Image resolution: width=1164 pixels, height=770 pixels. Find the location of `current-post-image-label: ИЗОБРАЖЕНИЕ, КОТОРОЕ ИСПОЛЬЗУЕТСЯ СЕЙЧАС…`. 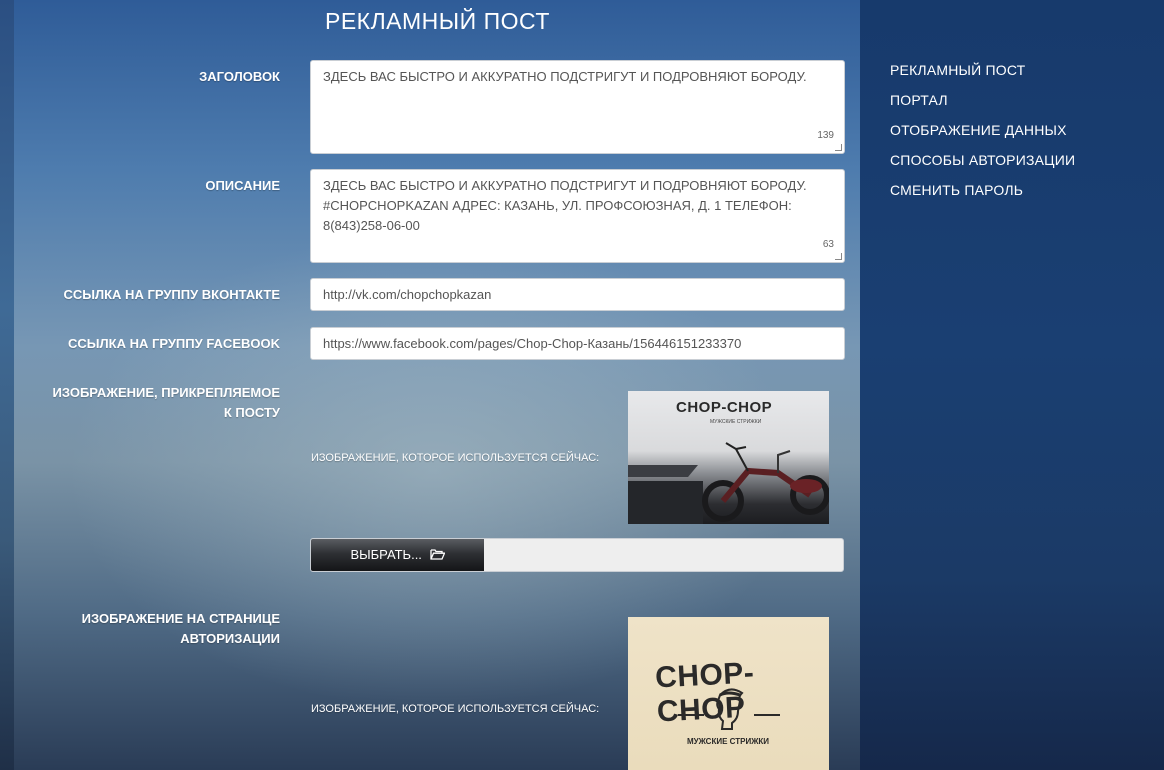

current-post-image-label: ИЗОБРАЖЕНИЕ, КОТОРОЕ ИСПОЛЬЗУЕТСЯ СЕЙЧАС… is located at coordinates (455, 458).